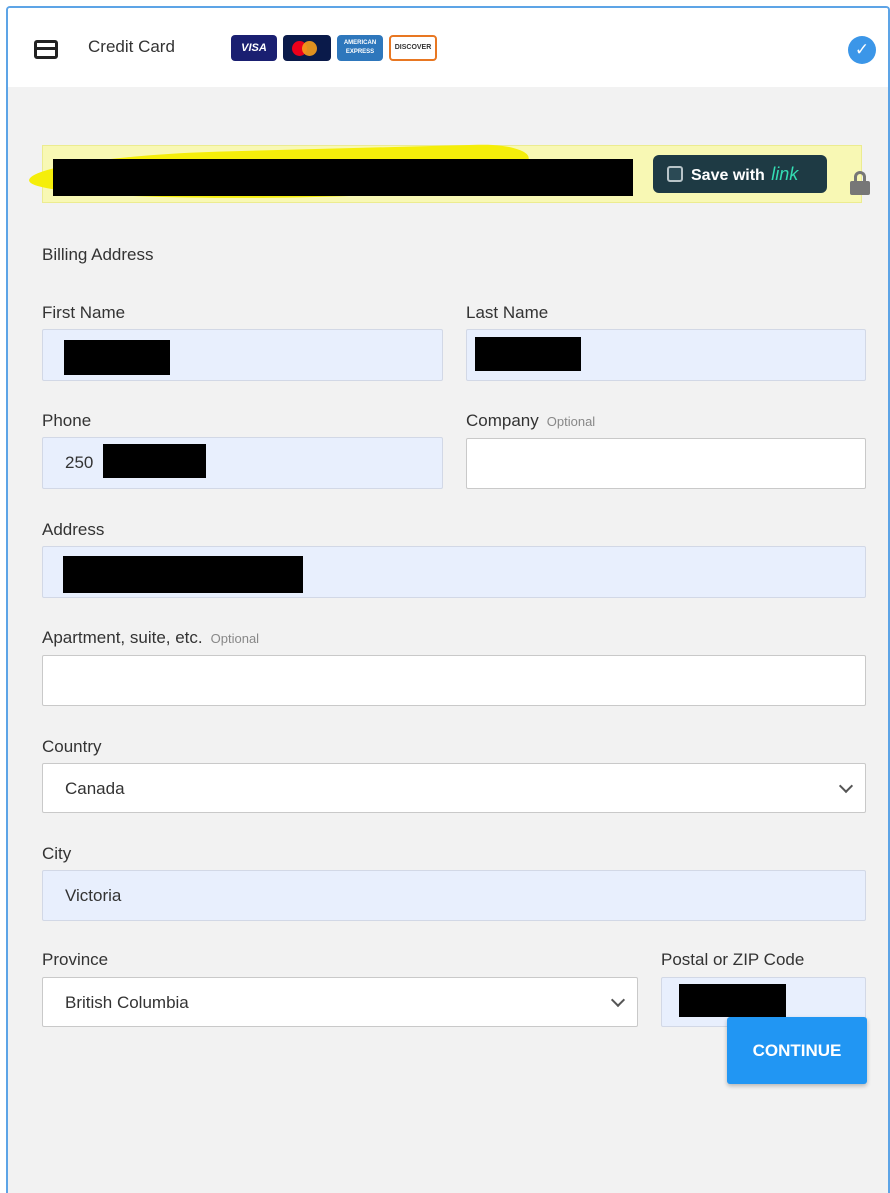 The width and height of the screenshot is (890, 1193). Describe the element at coordinates (242, 355) in the screenshot. I see `first-name-field` at that location.